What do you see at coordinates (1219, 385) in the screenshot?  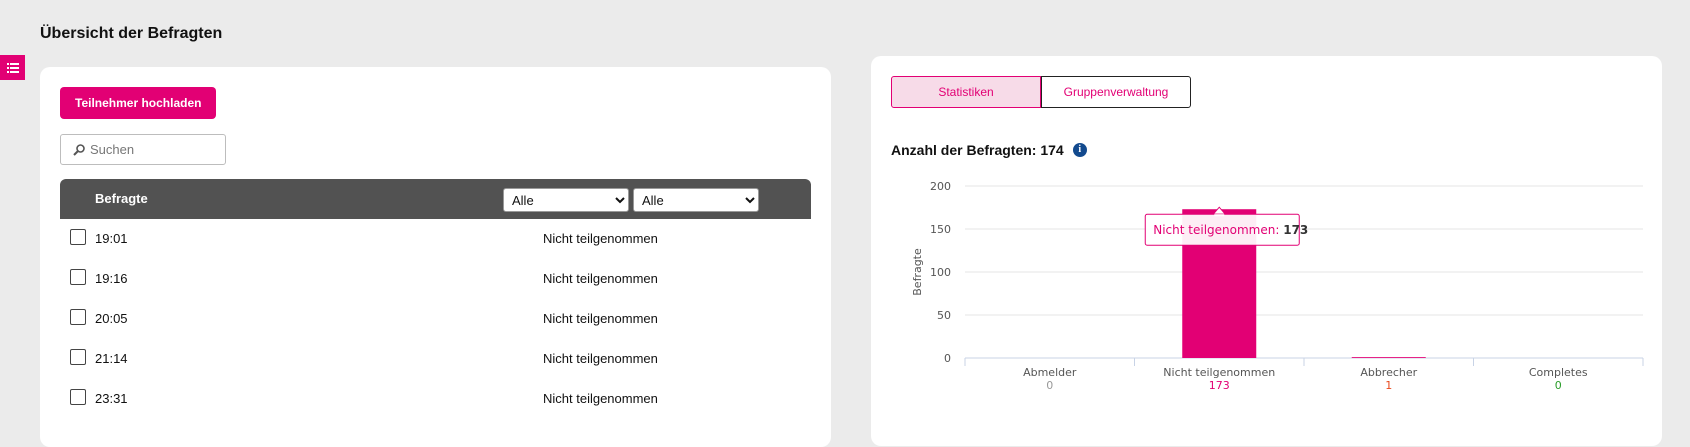 I see `data-label: 173` at bounding box center [1219, 385].